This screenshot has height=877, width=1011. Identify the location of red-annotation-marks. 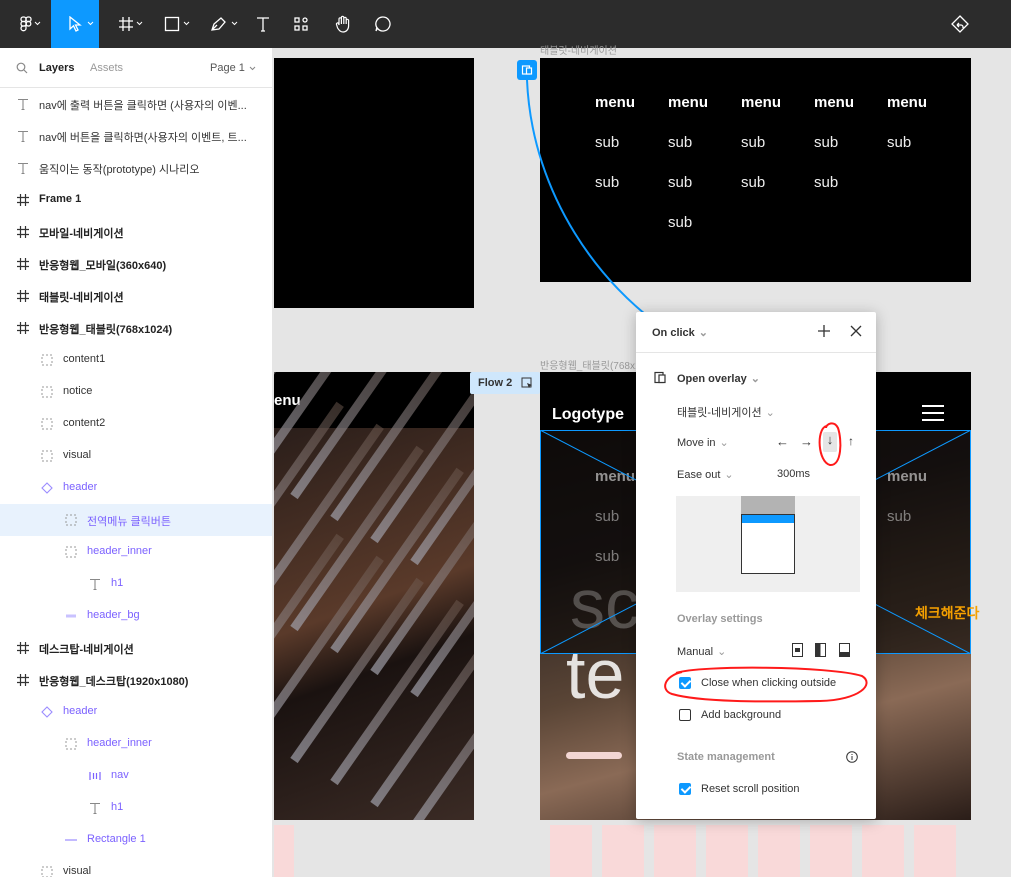
(766, 562).